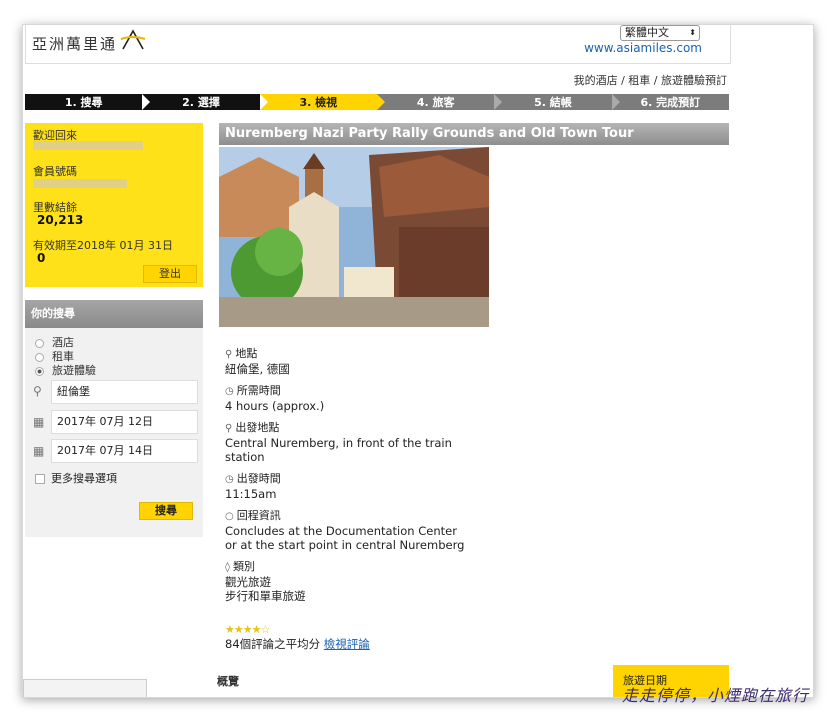 Image resolution: width=839 pixels, height=718 pixels. Describe the element at coordinates (166, 511) in the screenshot. I see `search-button: 搜尋` at that location.